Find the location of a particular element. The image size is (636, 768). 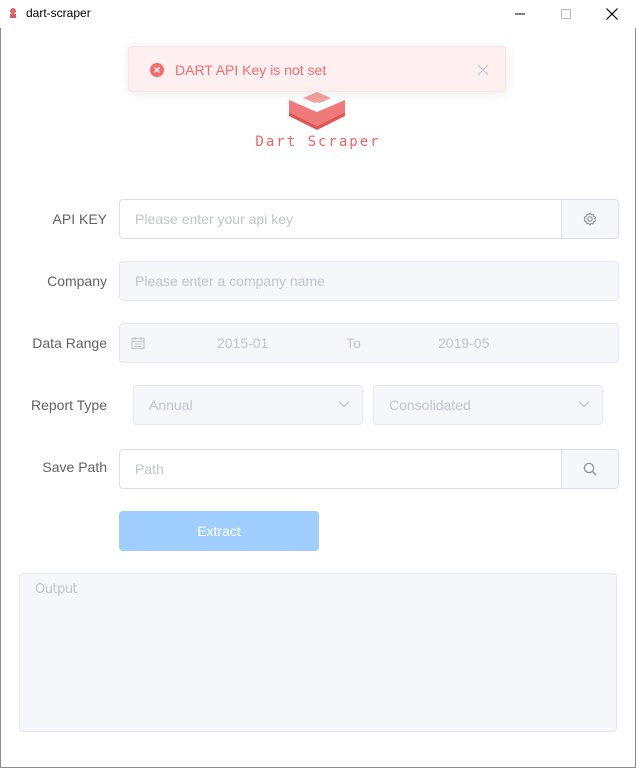

output-placeholder: Output is located at coordinates (56, 589).